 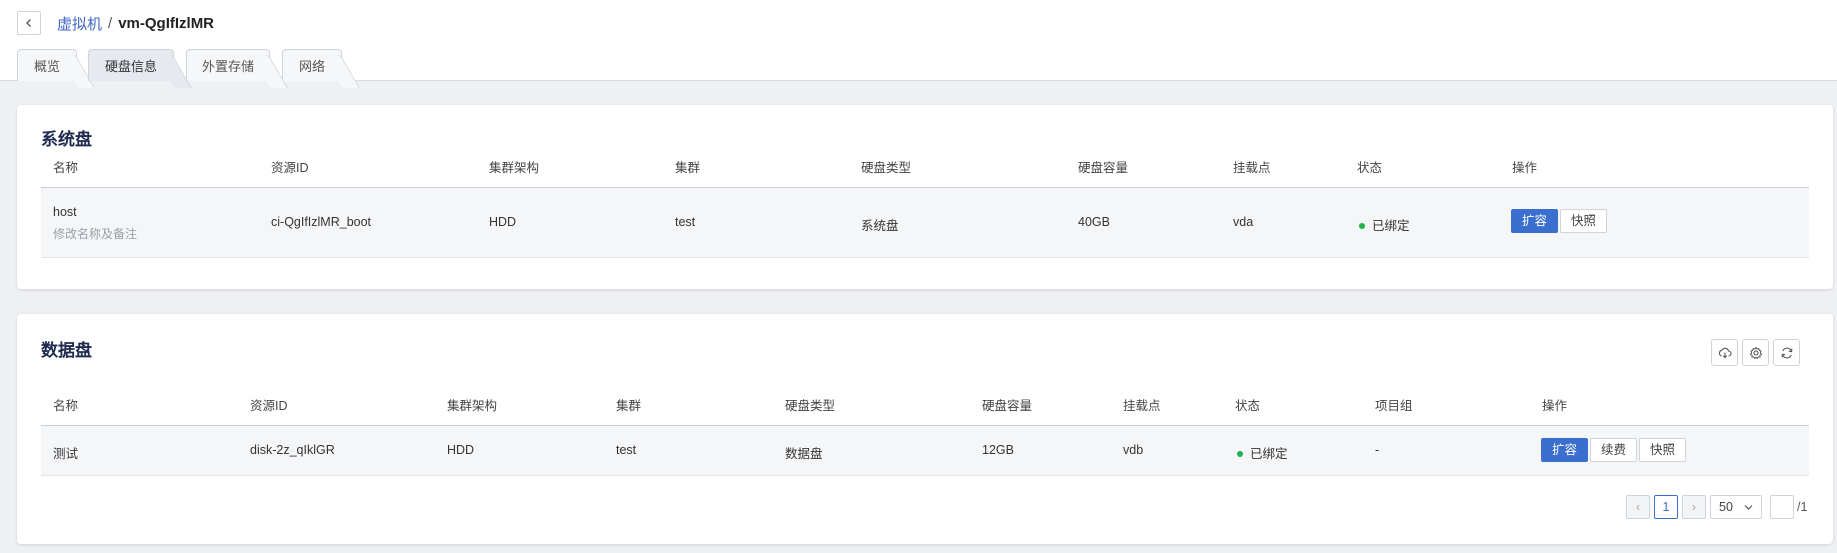 What do you see at coordinates (925, 507) in the screenshot?
I see `pagination: ‹ 1 › 50 /1` at bounding box center [925, 507].